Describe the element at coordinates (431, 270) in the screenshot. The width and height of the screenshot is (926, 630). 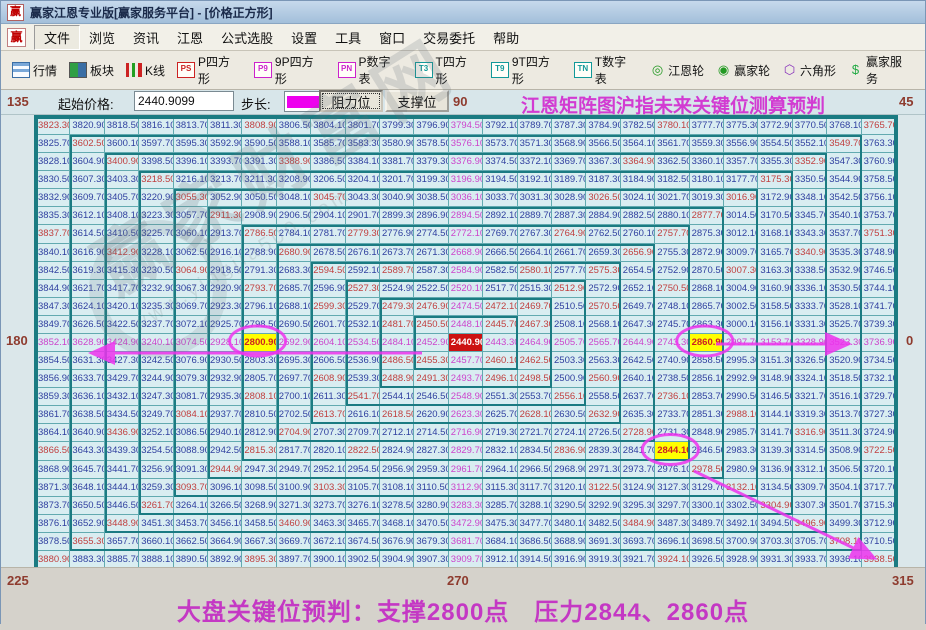
I see `grid-cell: 2587.30` at that location.